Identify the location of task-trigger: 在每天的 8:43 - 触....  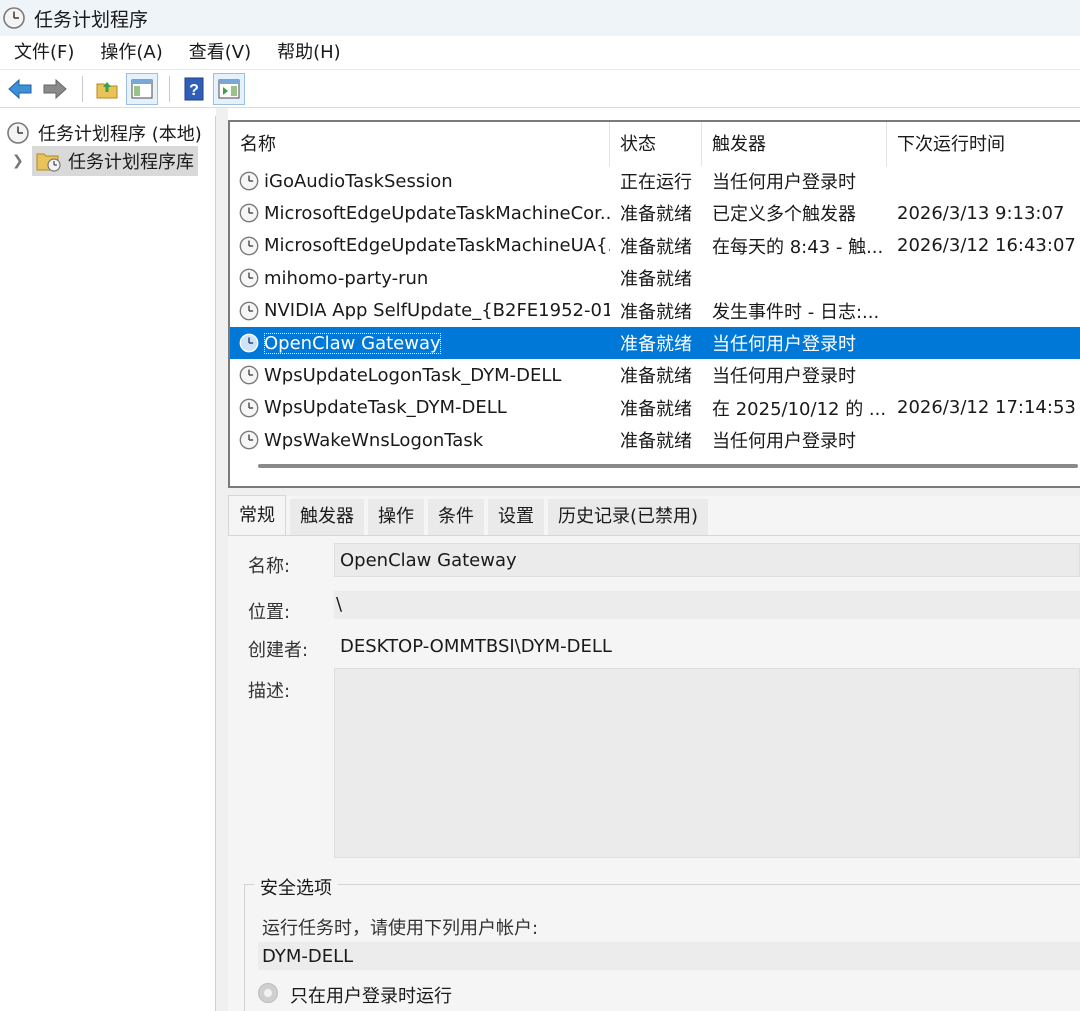
(798, 247).